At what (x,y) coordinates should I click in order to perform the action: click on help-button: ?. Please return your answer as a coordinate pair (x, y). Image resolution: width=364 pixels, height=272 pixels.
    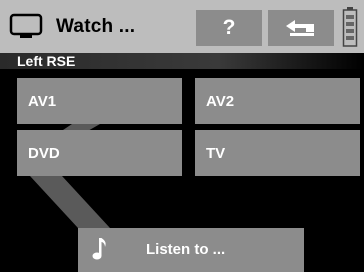
    Looking at the image, I should click on (229, 28).